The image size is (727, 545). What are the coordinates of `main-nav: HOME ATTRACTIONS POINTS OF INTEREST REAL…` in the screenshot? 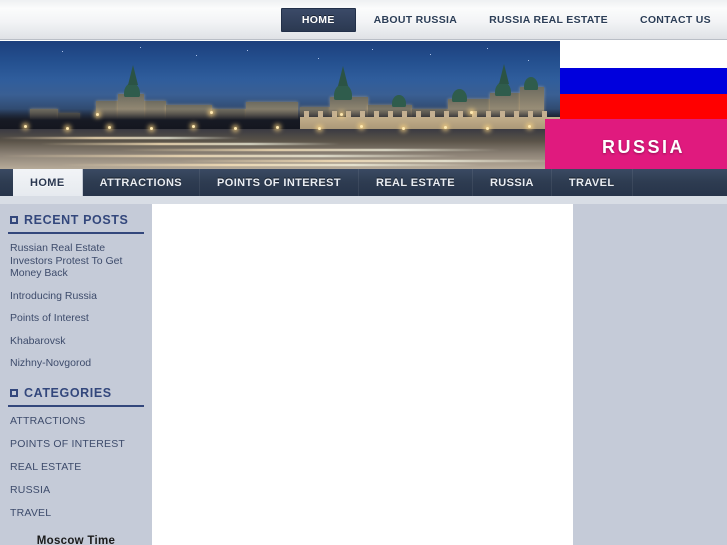 It's located at (363, 182).